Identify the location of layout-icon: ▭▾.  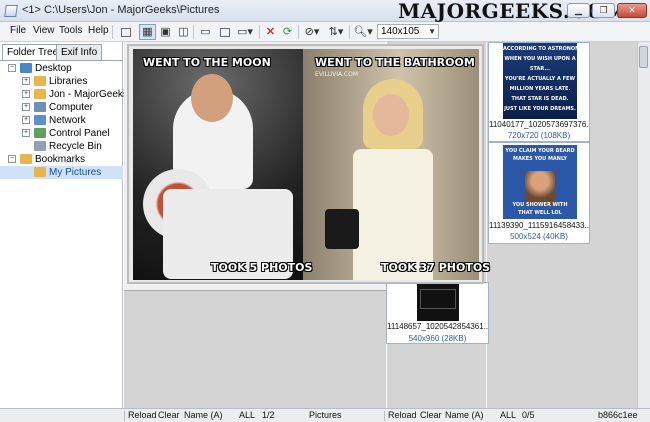
(245, 32).